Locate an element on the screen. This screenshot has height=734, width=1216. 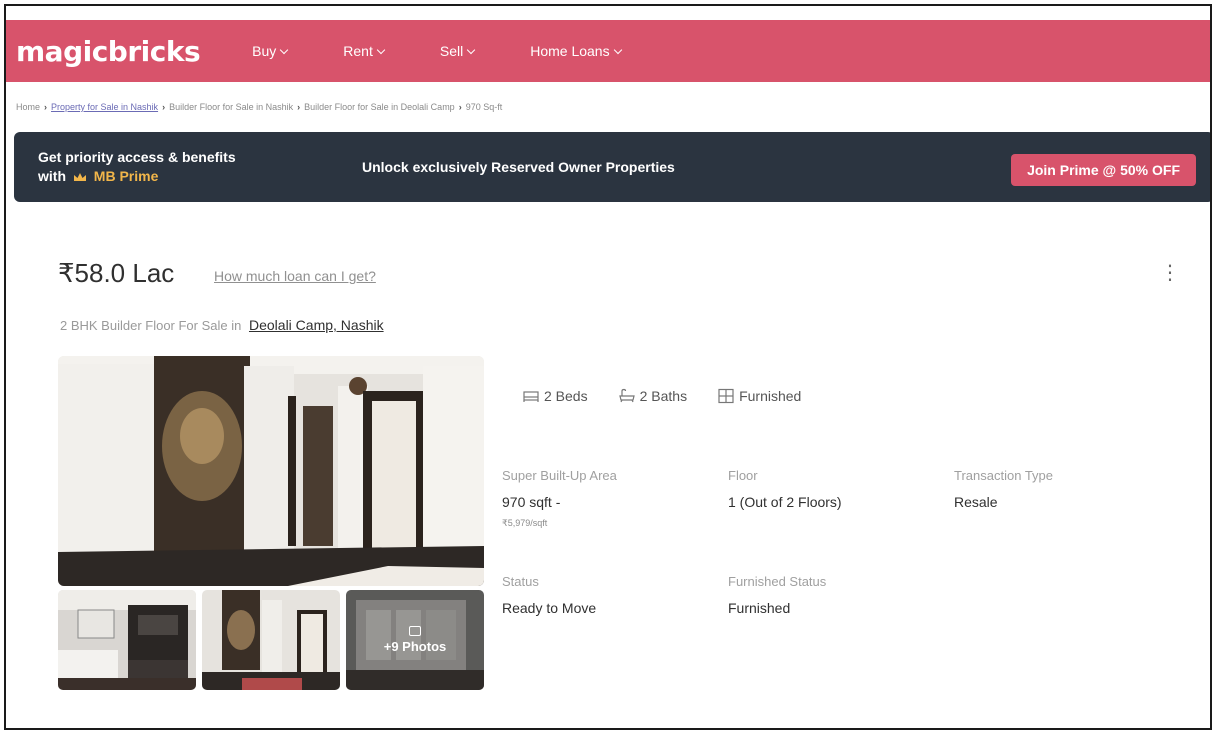
breadcrumb-builder-floor-nashik: Builder Floor for Sale in Nashik is located at coordinates (231, 107).